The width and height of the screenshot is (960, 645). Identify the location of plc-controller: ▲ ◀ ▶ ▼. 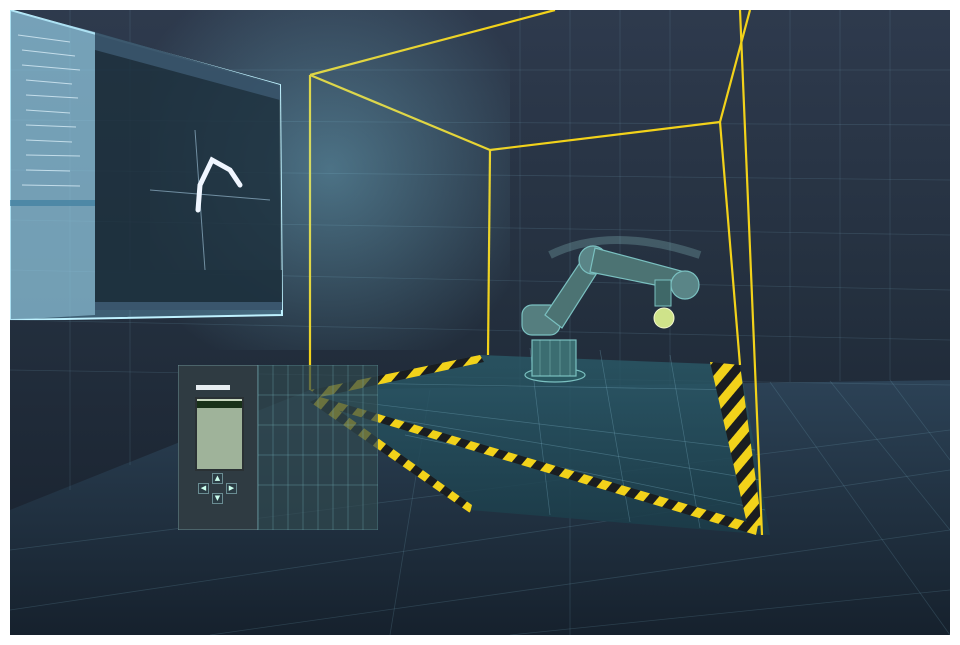
(278, 447).